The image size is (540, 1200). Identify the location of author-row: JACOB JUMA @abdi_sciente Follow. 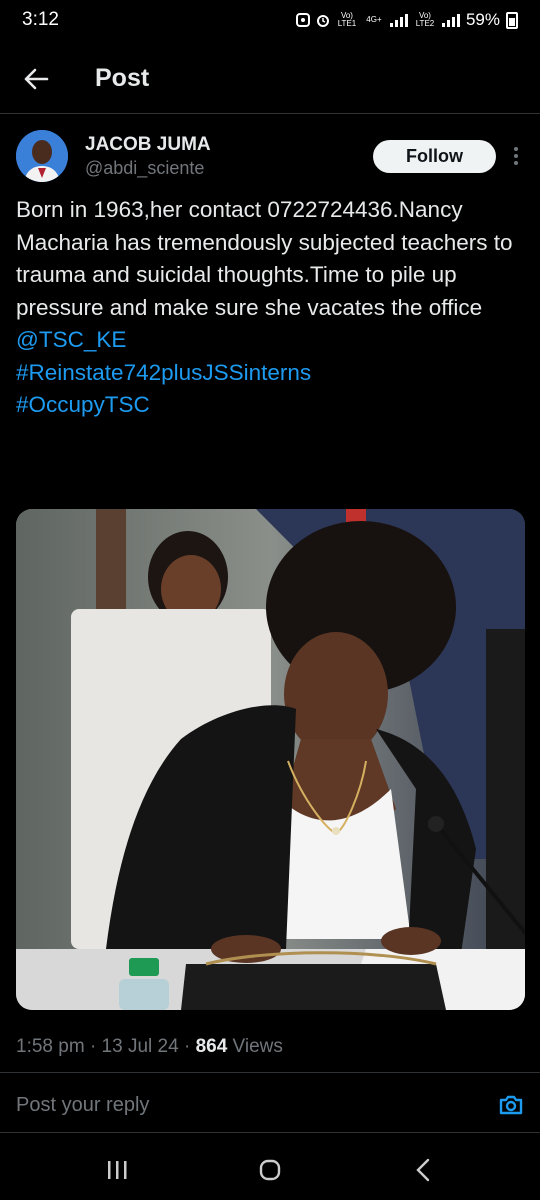
(271, 156).